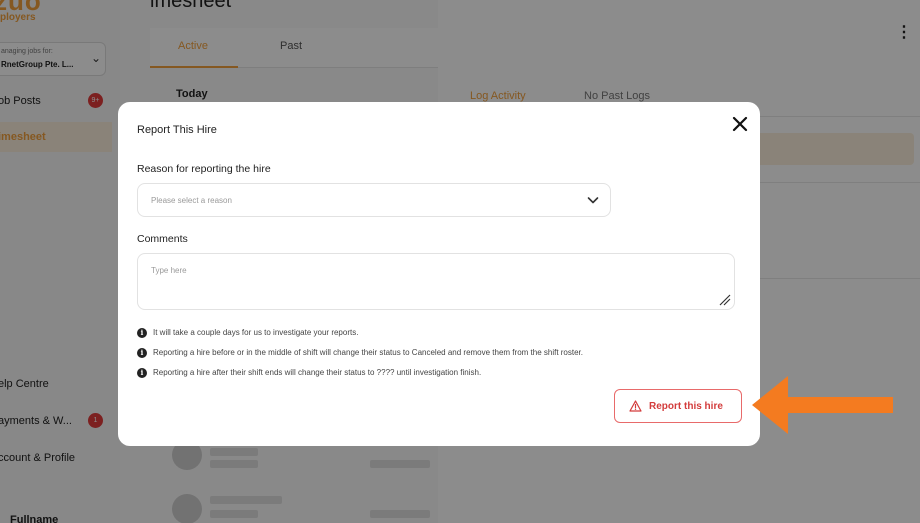 This screenshot has height=523, width=920. I want to click on reason-placeholder: Please select a reason, so click(191, 200).